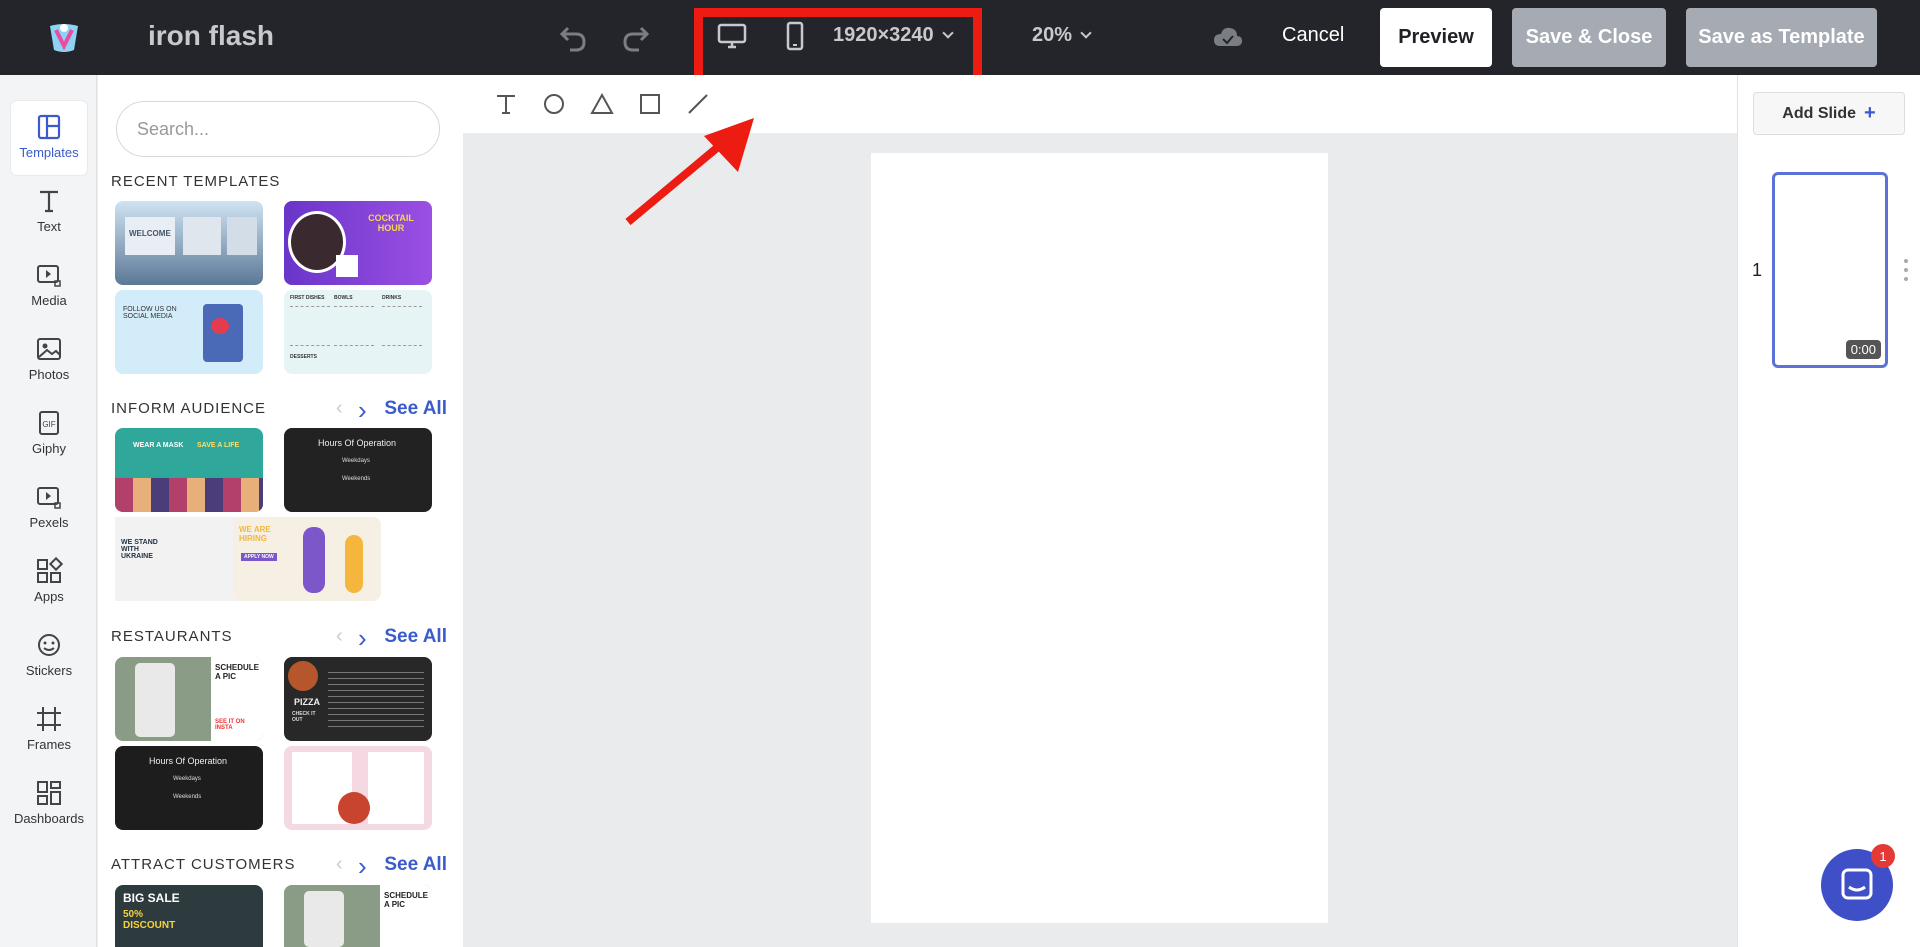 The image size is (1920, 947). What do you see at coordinates (189, 243) in the screenshot?
I see `template-thumbnail: WELCOME` at bounding box center [189, 243].